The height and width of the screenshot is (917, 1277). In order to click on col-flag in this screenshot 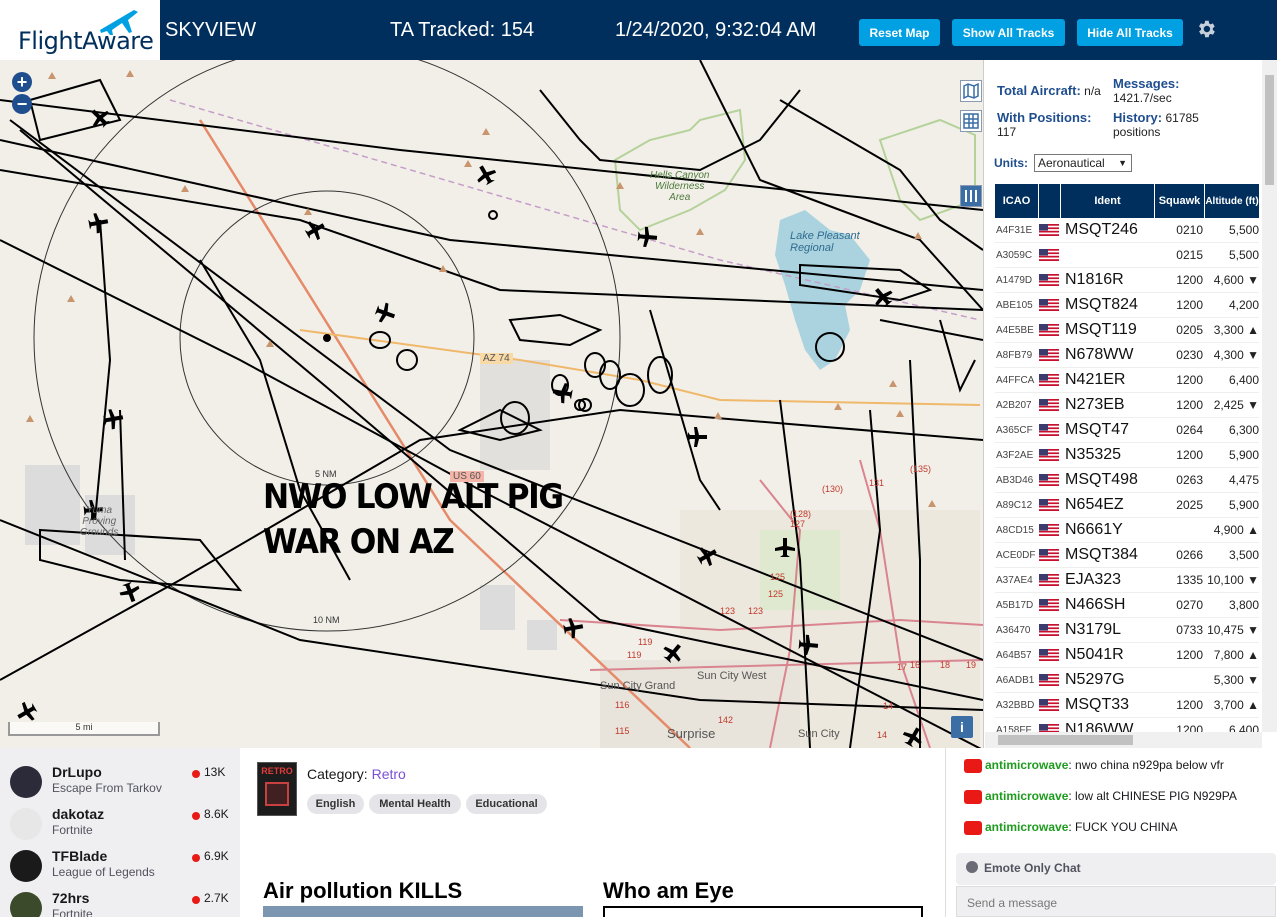, I will do `click(1050, 201)`.